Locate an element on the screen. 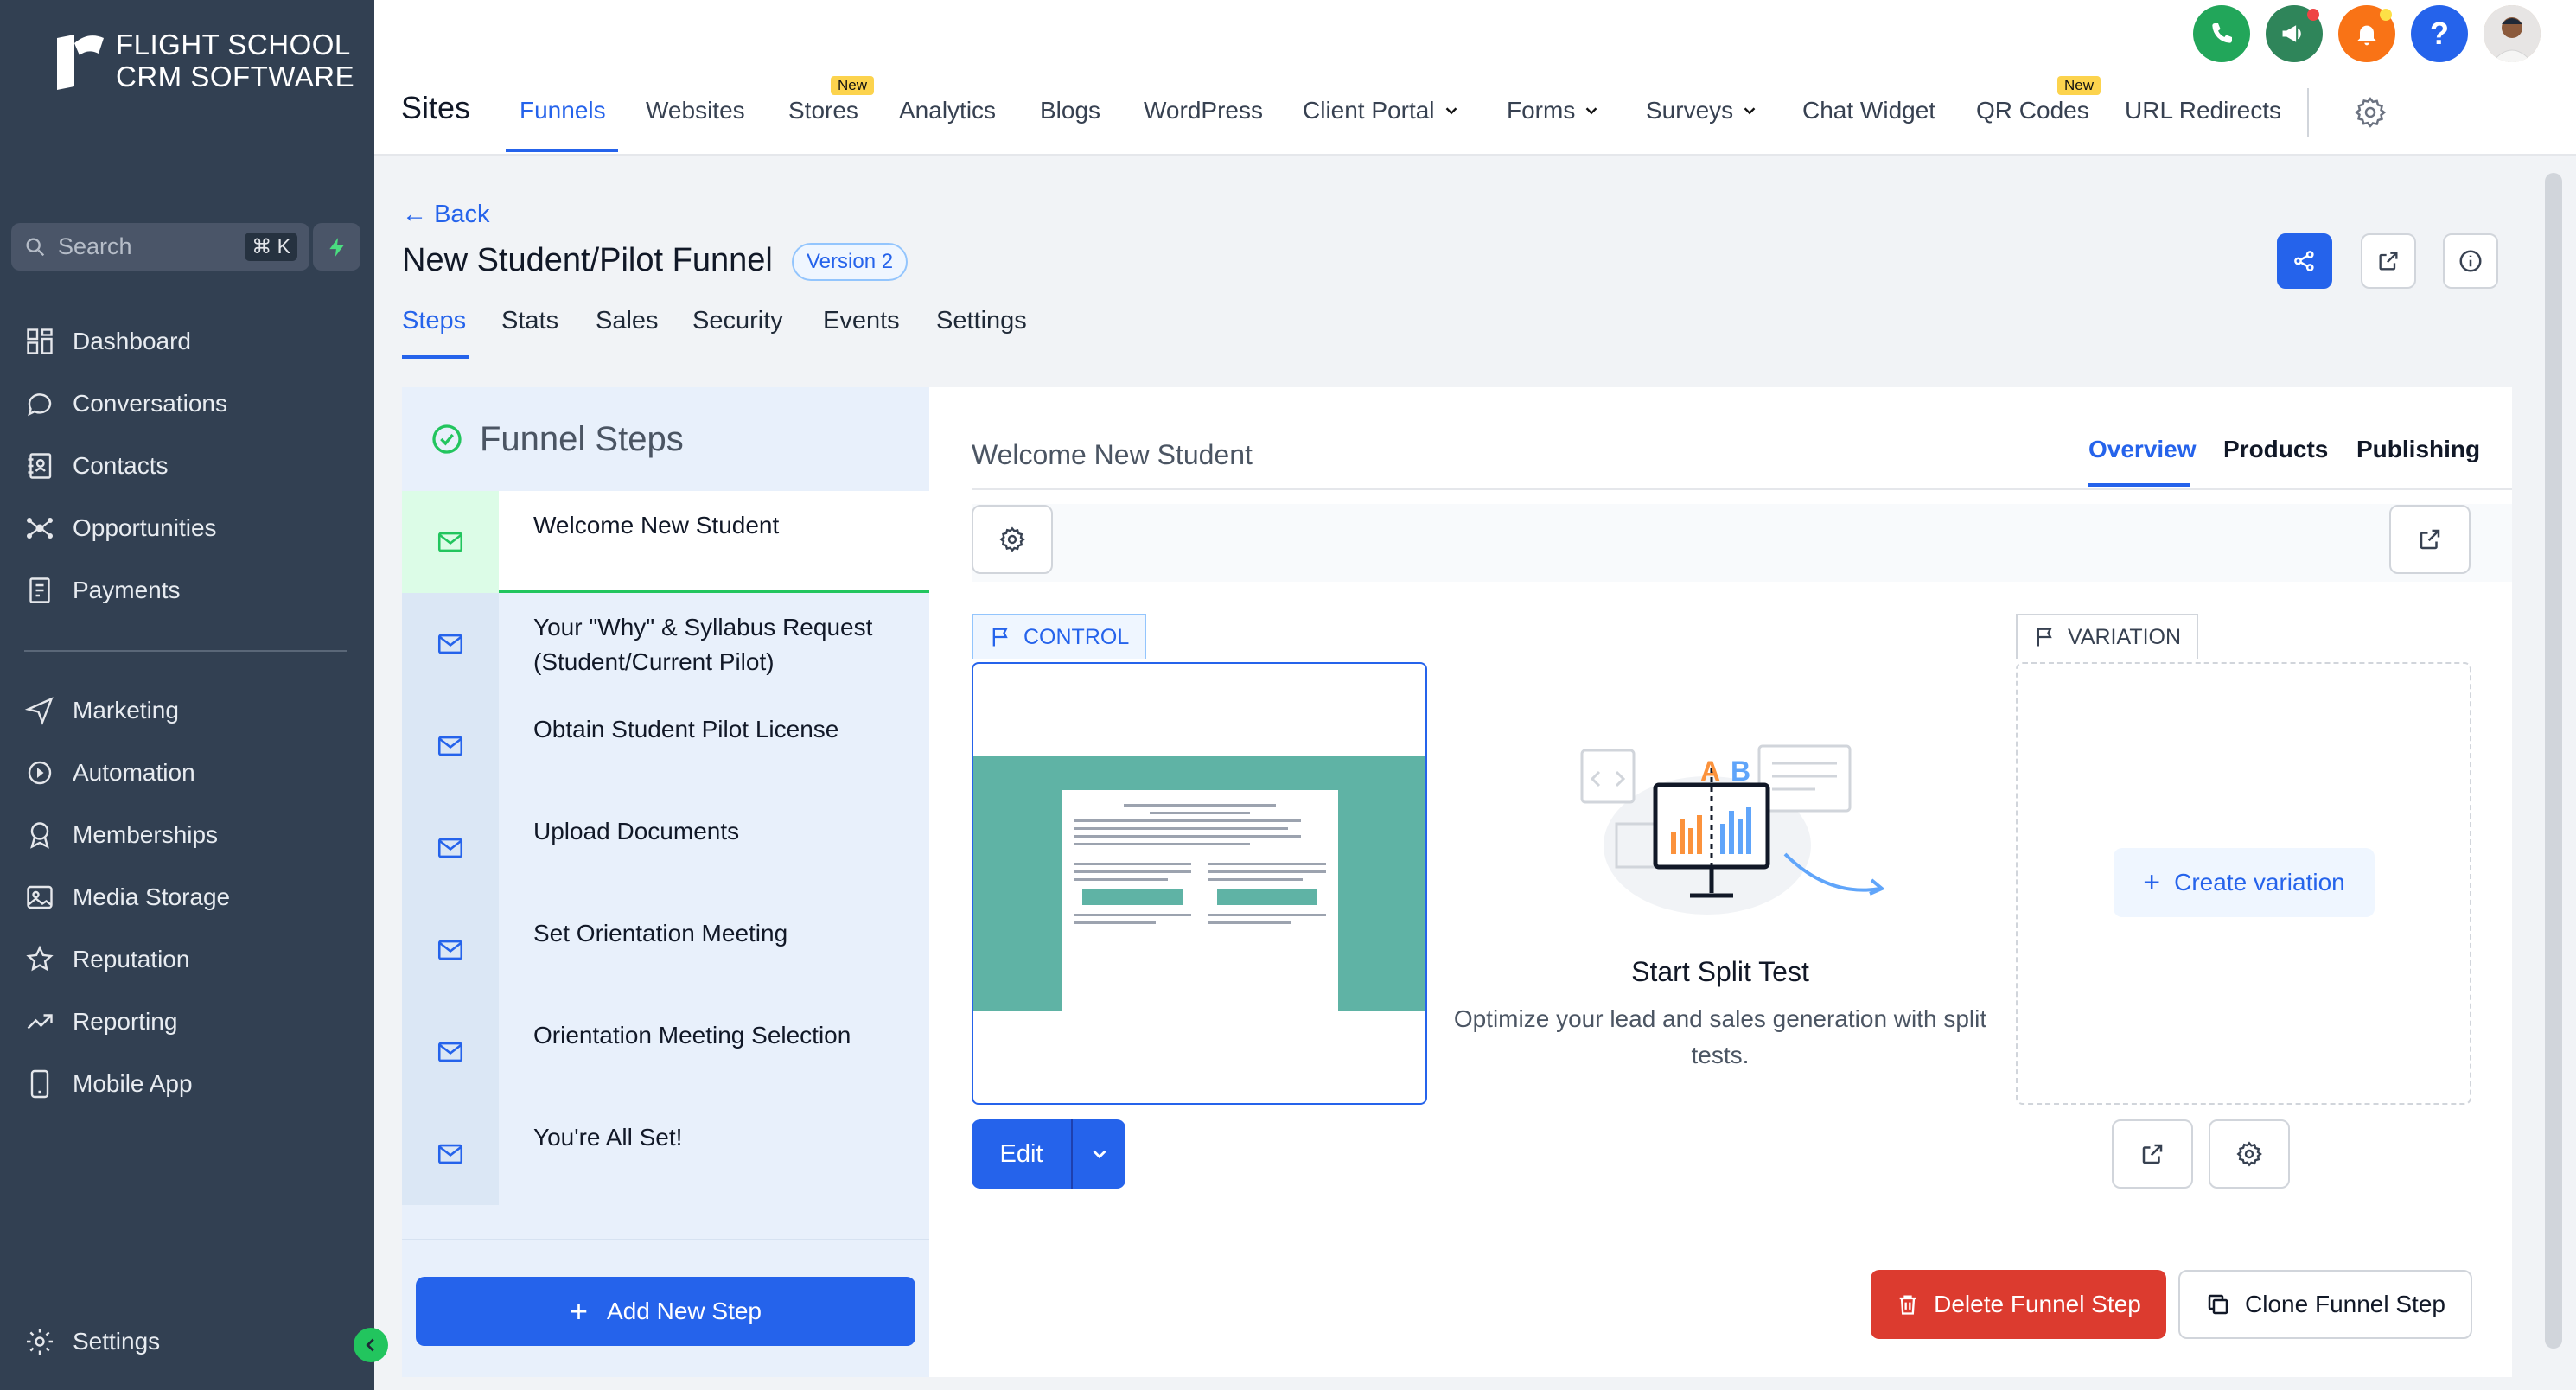 The width and height of the screenshot is (2576, 1390). collapse-sidebar-button is located at coordinates (371, 1345).